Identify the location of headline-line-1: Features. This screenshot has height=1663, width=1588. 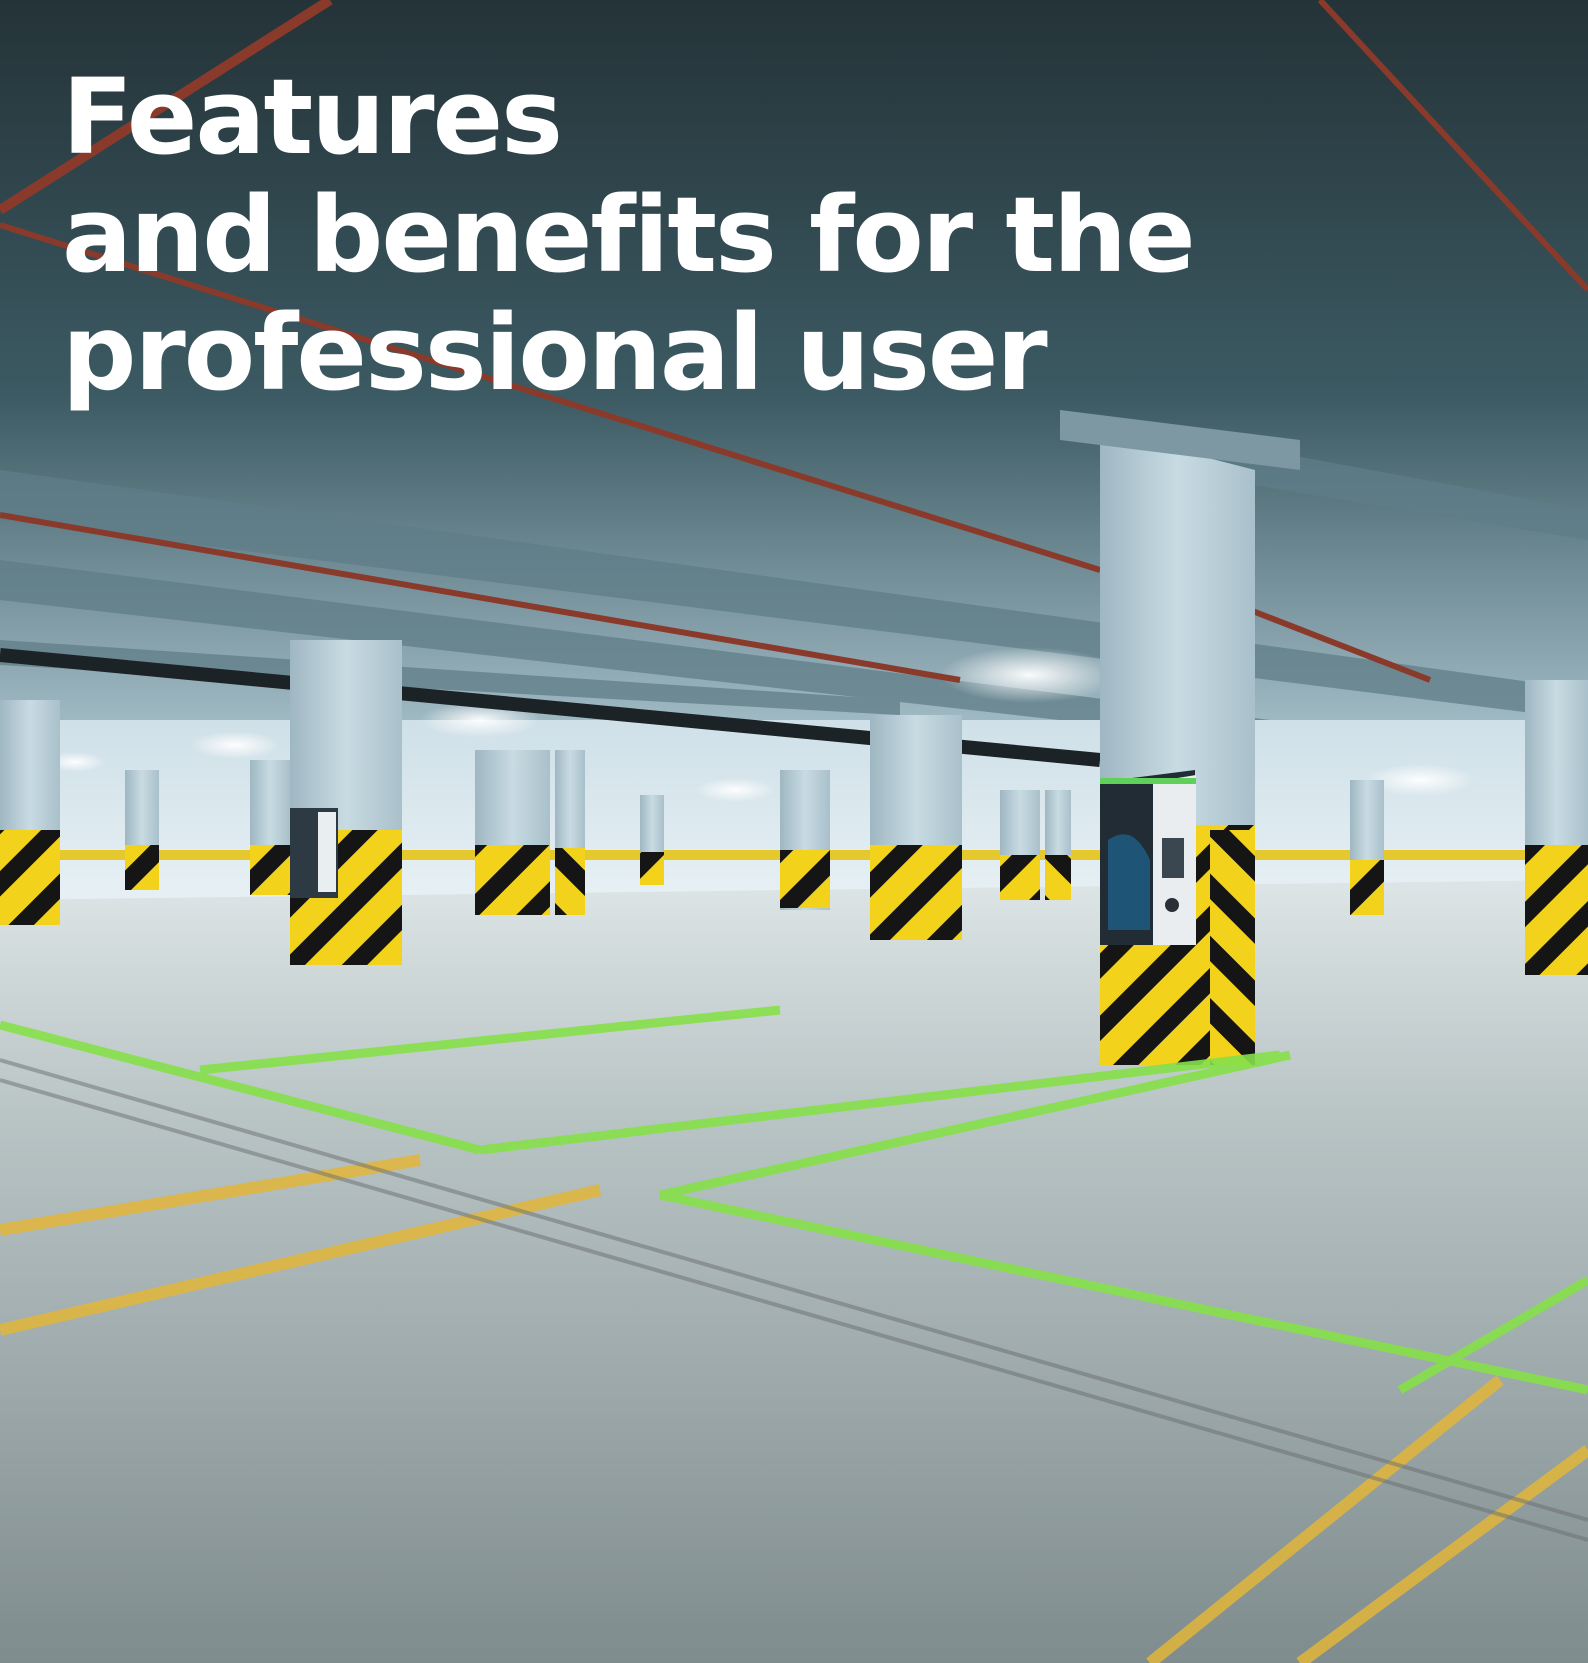
(312, 117).